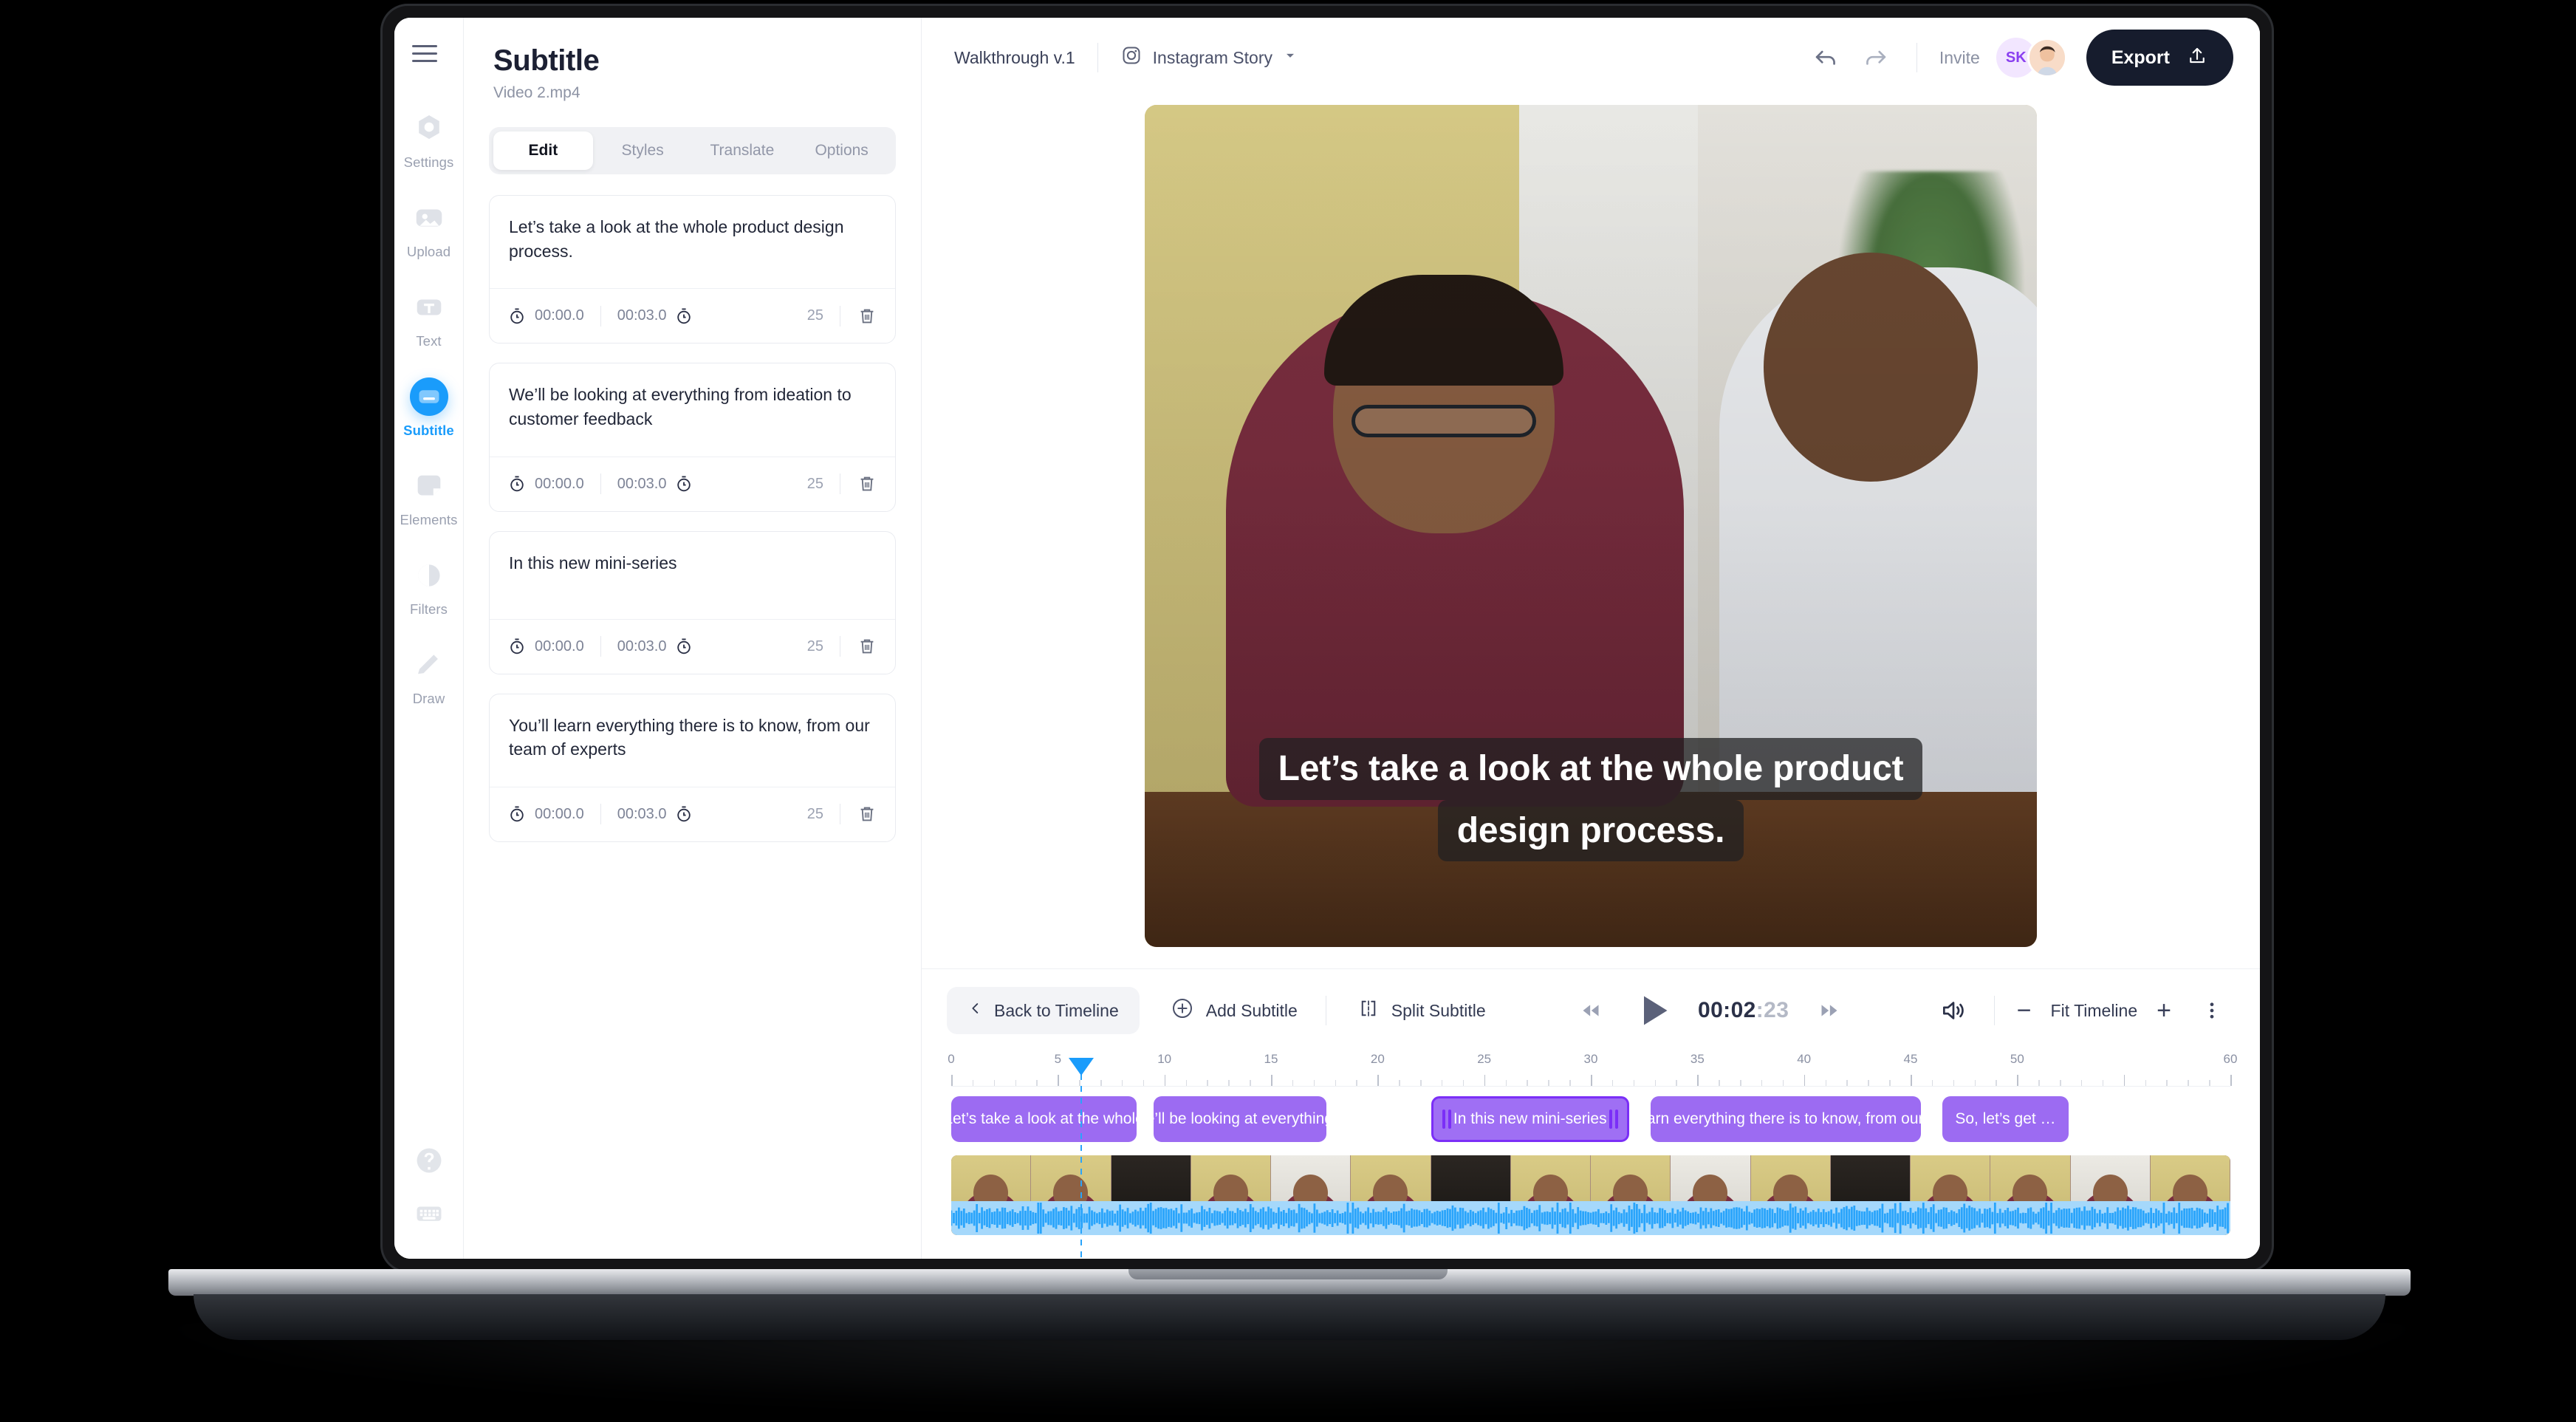  What do you see at coordinates (428, 162) in the screenshot?
I see `sidebar-label: Settings` at bounding box center [428, 162].